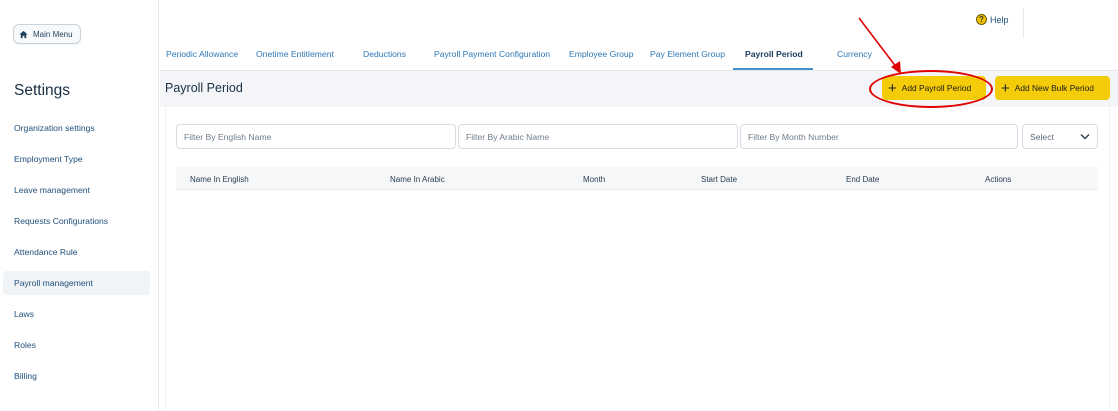 The height and width of the screenshot is (411, 1118). Describe the element at coordinates (719, 179) in the screenshot. I see `column-header-start-date: Start Date` at that location.